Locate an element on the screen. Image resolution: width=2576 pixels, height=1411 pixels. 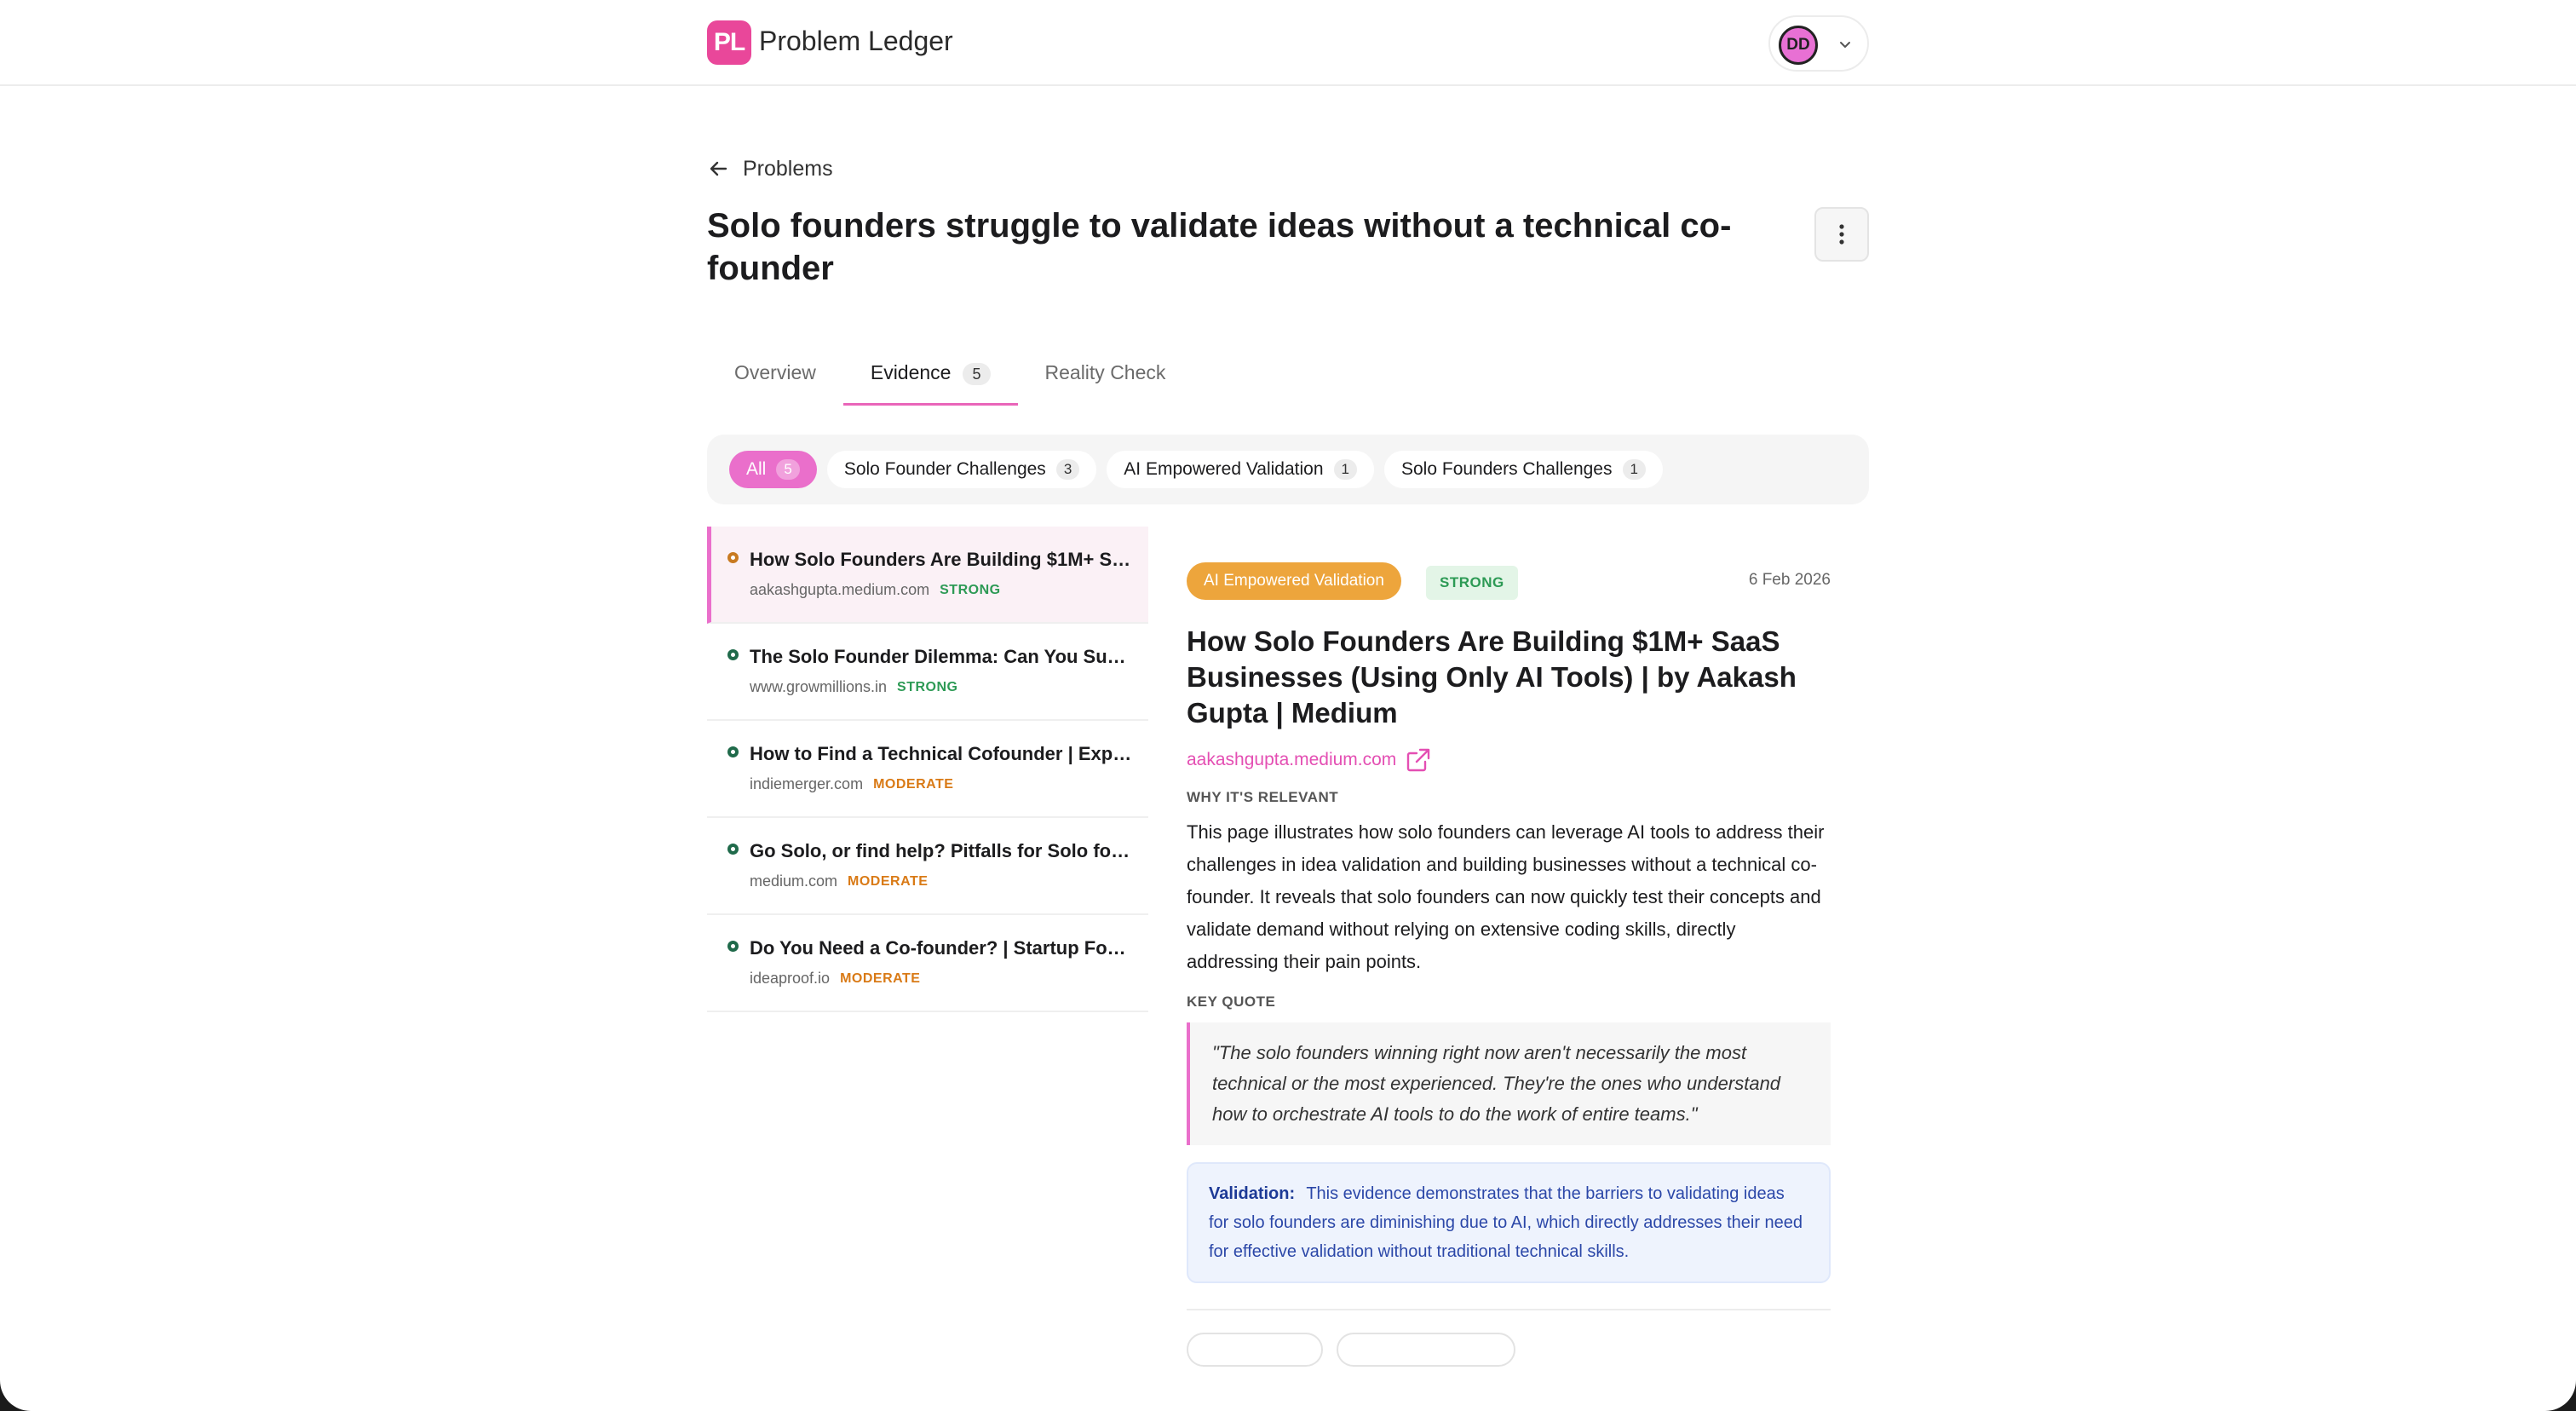
top-bar: PL Problem Ledger DD is located at coordinates (1288, 43).